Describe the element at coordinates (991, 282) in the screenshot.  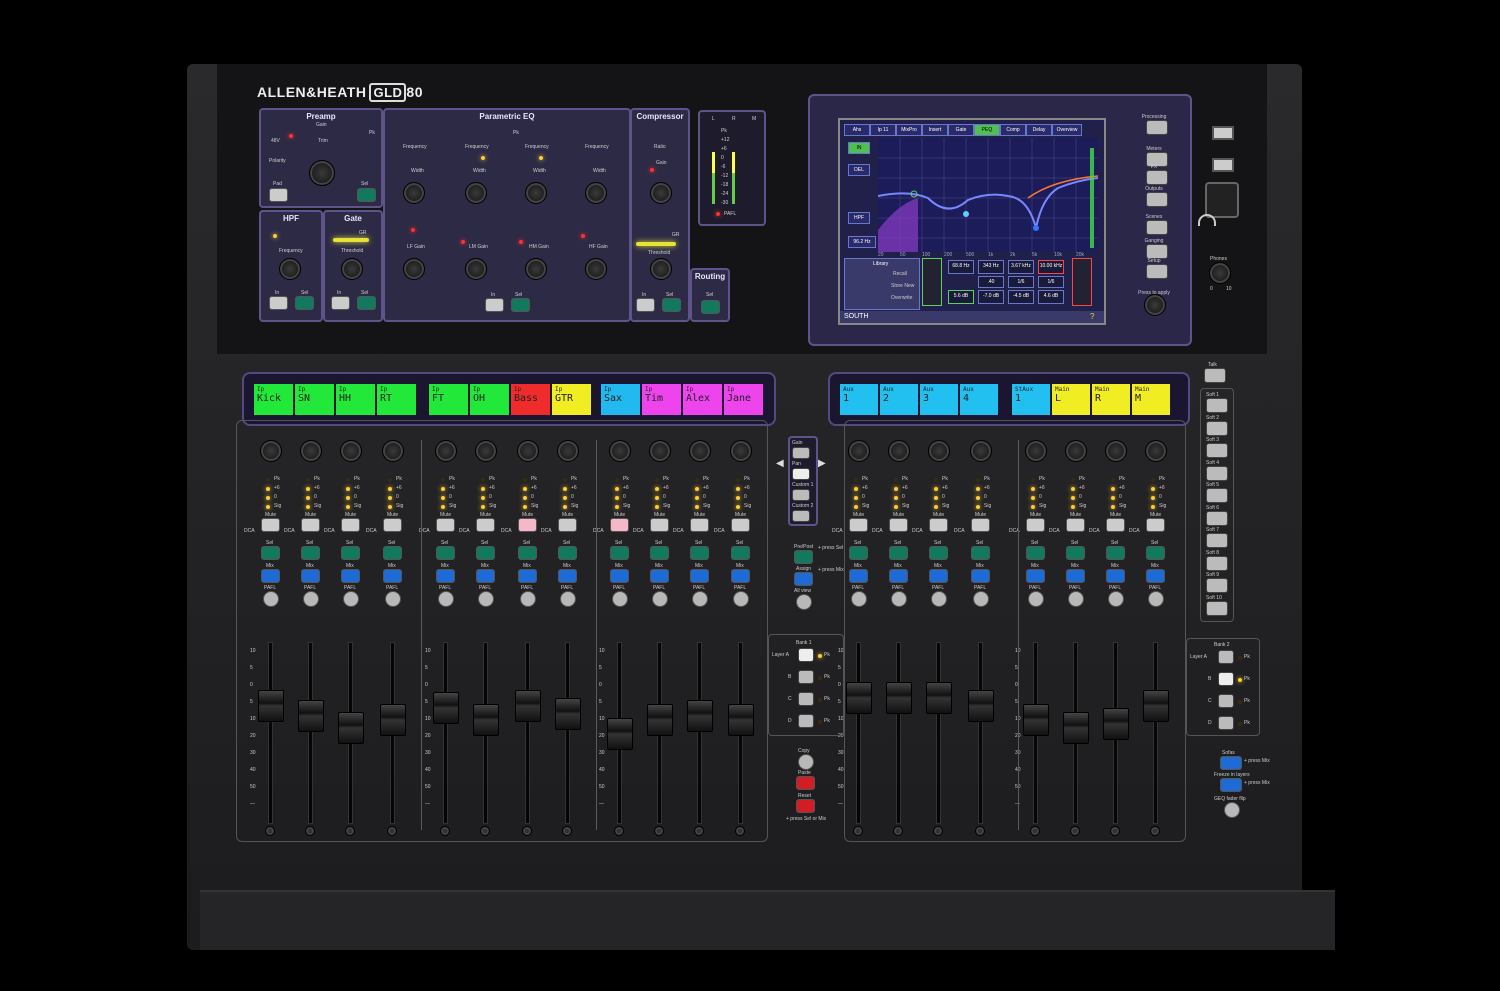
I see `band2-width: .40` at that location.